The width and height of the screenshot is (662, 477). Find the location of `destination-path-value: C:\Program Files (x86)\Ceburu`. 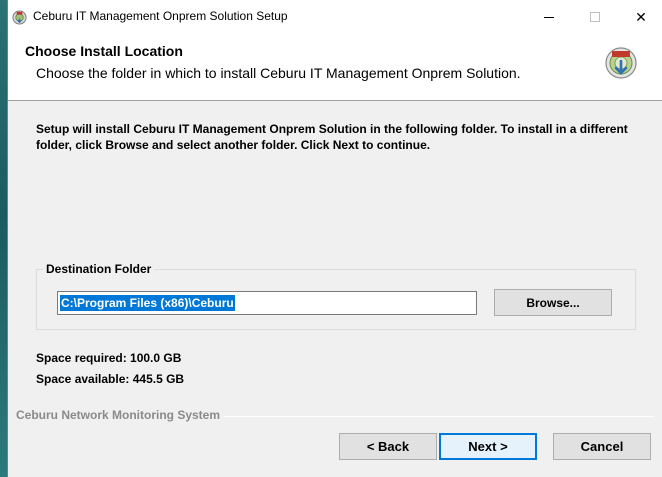

destination-path-value: C:\Program Files (x86)\Ceburu is located at coordinates (147, 303).